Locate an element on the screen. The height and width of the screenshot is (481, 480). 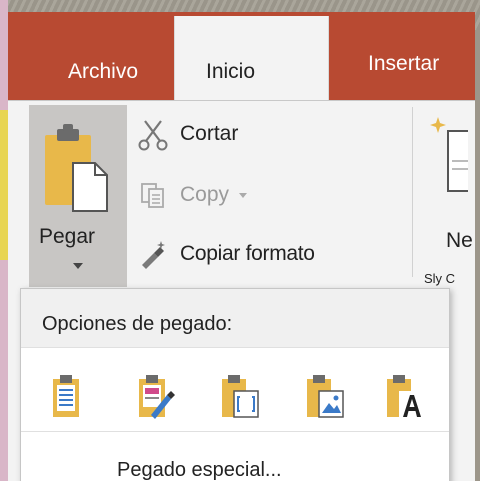
paste-keep-source-formatting-icon is located at coordinates (157, 397).